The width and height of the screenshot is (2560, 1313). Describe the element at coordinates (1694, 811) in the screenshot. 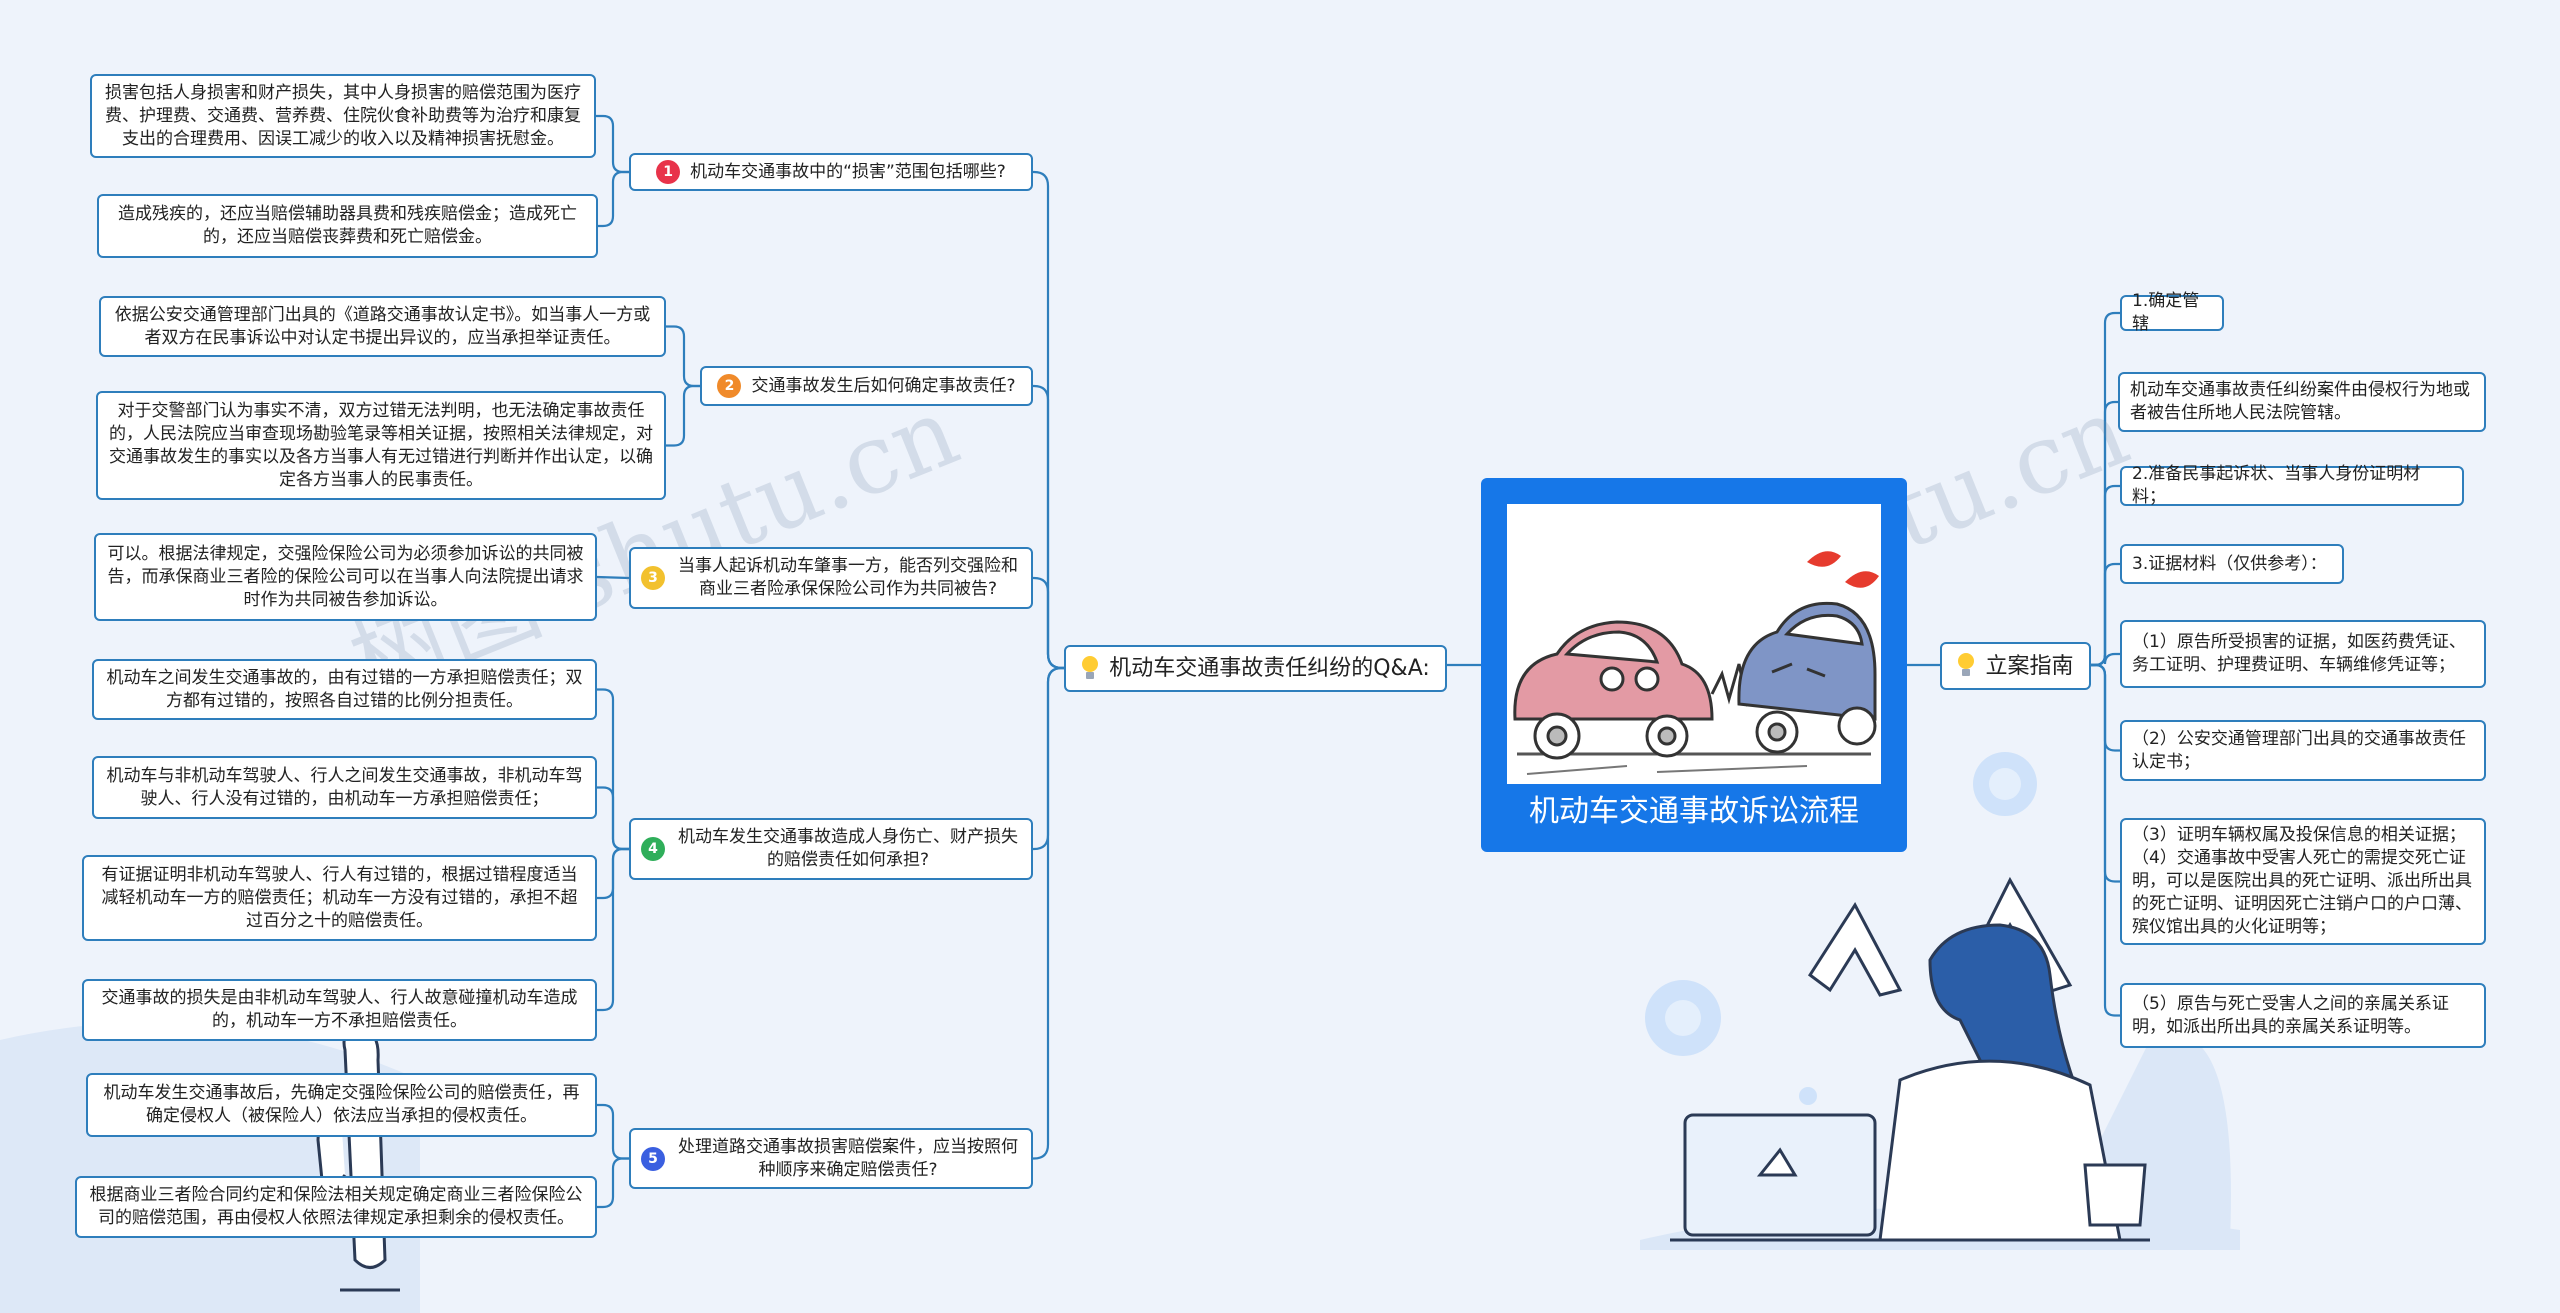

I see `central-topic-title: 机动车交通事故诉讼流程` at that location.